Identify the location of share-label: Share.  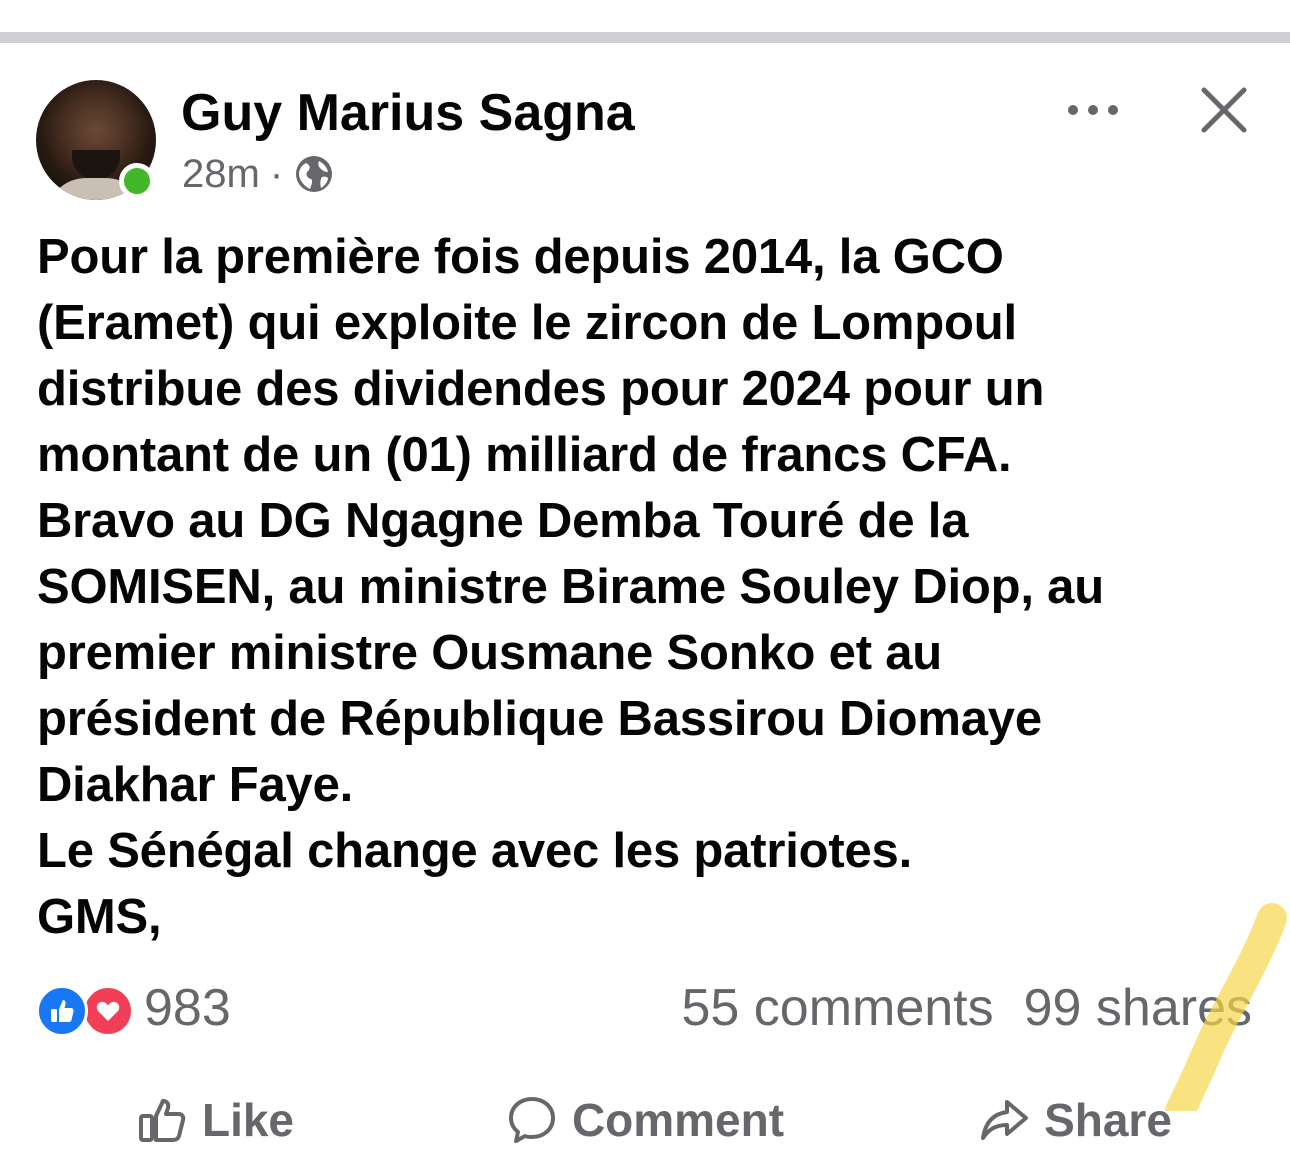
(1108, 1120).